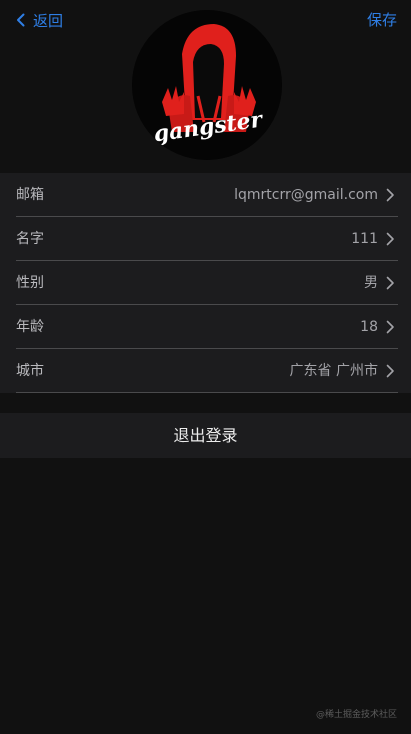 The width and height of the screenshot is (411, 734). Describe the element at coordinates (371, 283) in the screenshot. I see `gender-value: 男` at that location.